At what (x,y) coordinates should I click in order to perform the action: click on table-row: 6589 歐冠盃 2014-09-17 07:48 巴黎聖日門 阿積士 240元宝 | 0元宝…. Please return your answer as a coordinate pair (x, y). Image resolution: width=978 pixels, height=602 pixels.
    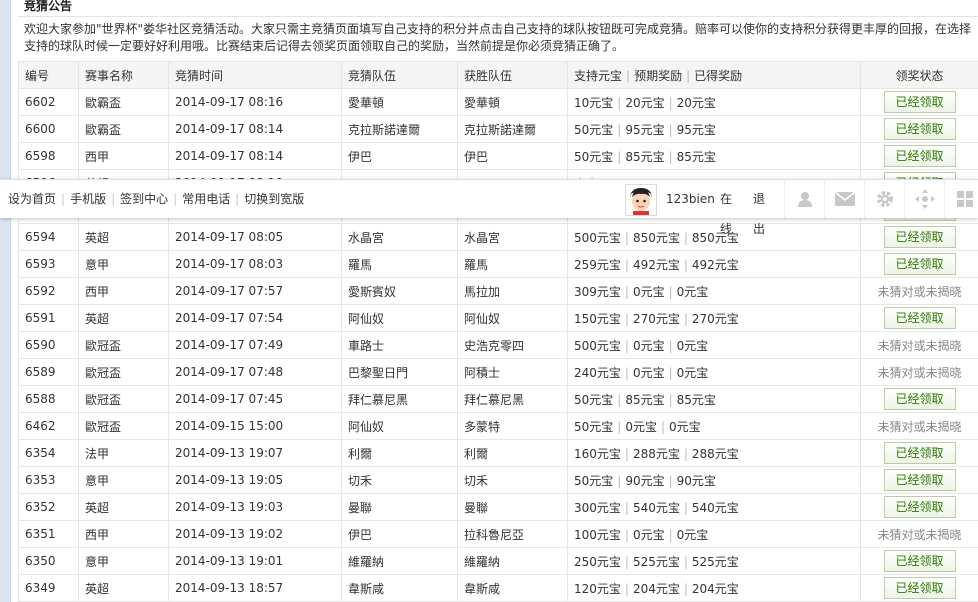
    Looking at the image, I should click on (498, 372).